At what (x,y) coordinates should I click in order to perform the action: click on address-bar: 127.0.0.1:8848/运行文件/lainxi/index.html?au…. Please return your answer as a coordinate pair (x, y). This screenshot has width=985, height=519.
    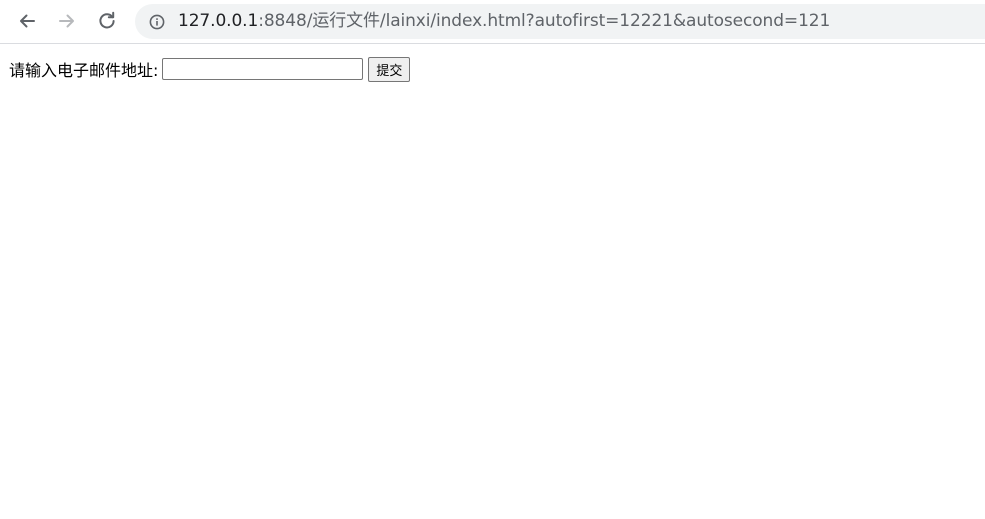
    Looking at the image, I should click on (560, 21).